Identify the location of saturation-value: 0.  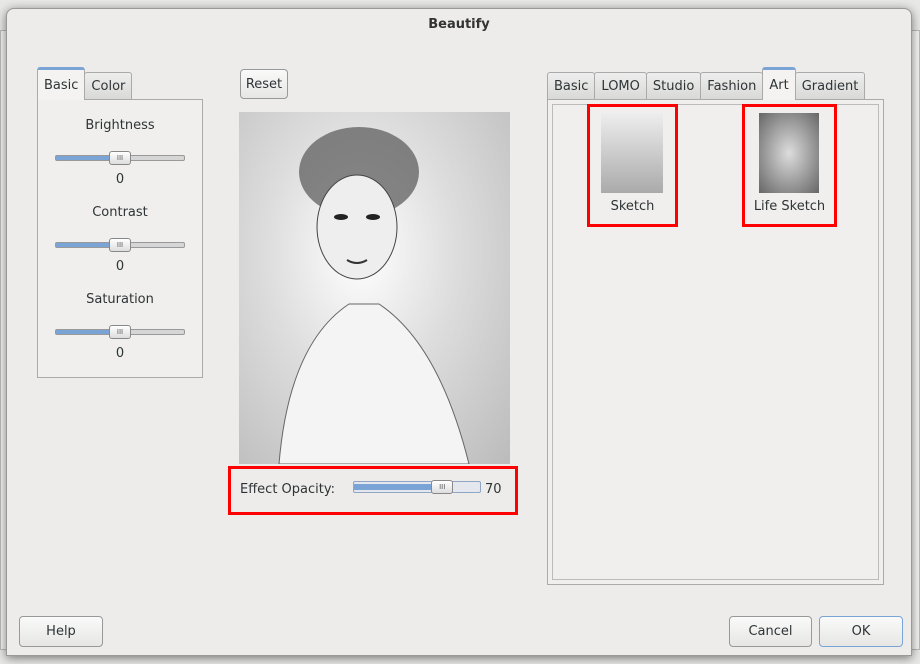
(120, 353).